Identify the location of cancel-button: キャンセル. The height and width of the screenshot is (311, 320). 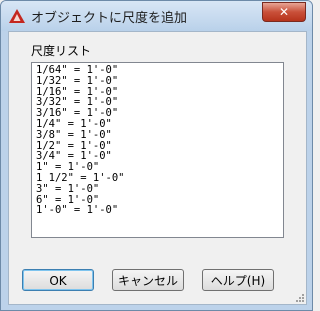
(148, 280).